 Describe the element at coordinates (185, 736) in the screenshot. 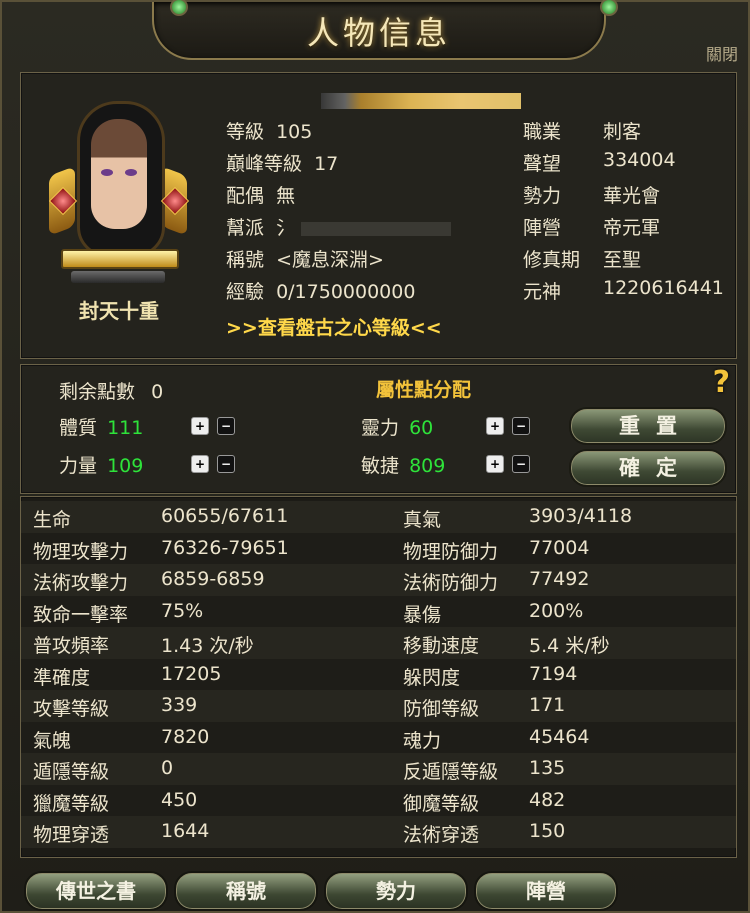

I see `stat-value: 7820` at that location.